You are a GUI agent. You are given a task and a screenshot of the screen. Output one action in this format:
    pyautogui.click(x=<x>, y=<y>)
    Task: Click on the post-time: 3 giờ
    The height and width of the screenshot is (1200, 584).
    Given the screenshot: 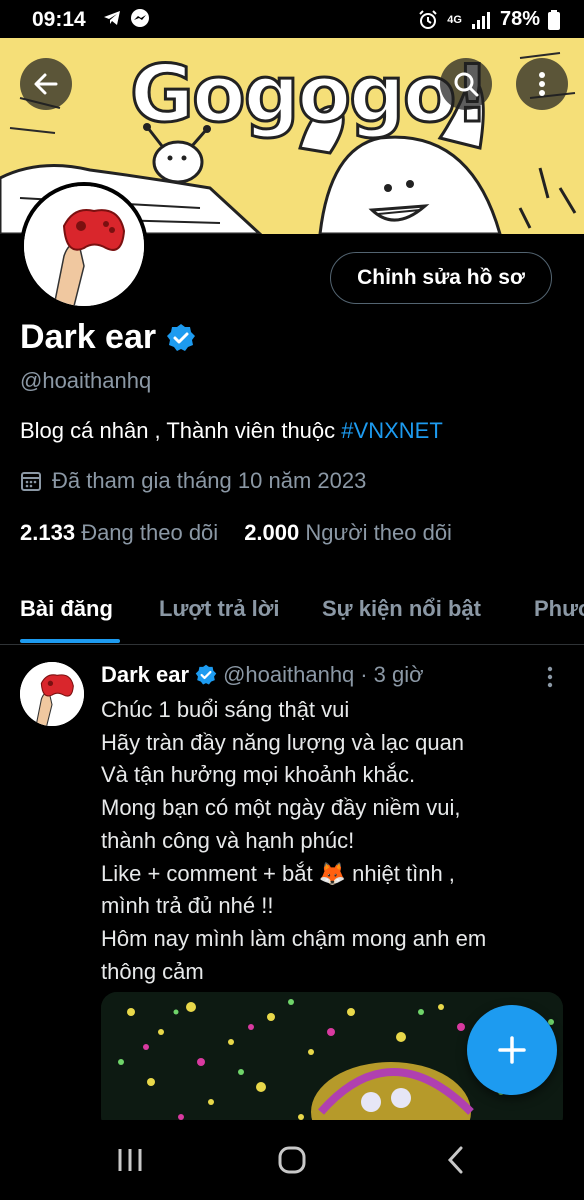 What is the action you would take?
    pyautogui.click(x=398, y=674)
    